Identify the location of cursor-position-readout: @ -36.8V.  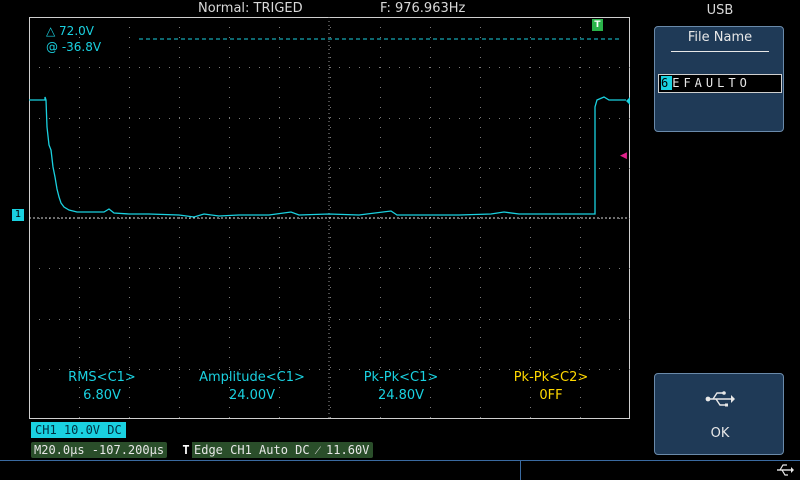
(74, 47).